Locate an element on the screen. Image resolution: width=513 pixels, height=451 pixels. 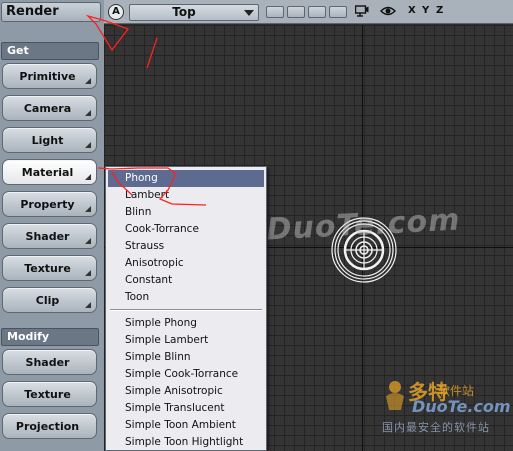
menu-item-lambert: Lambert is located at coordinates (186, 195).